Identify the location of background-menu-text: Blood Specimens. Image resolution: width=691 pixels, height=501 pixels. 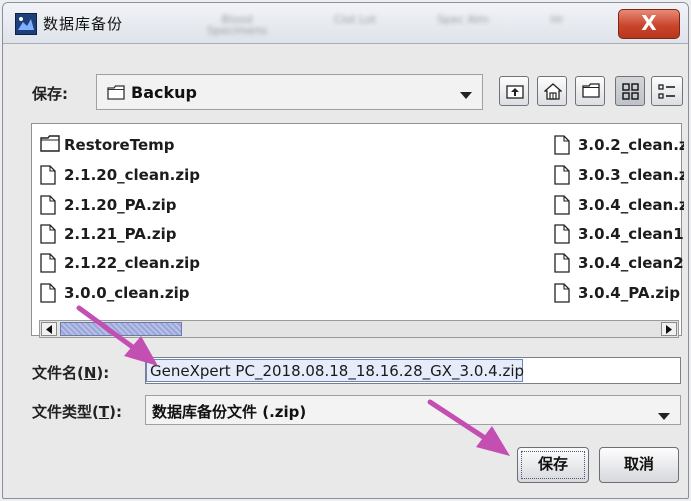
(237, 25).